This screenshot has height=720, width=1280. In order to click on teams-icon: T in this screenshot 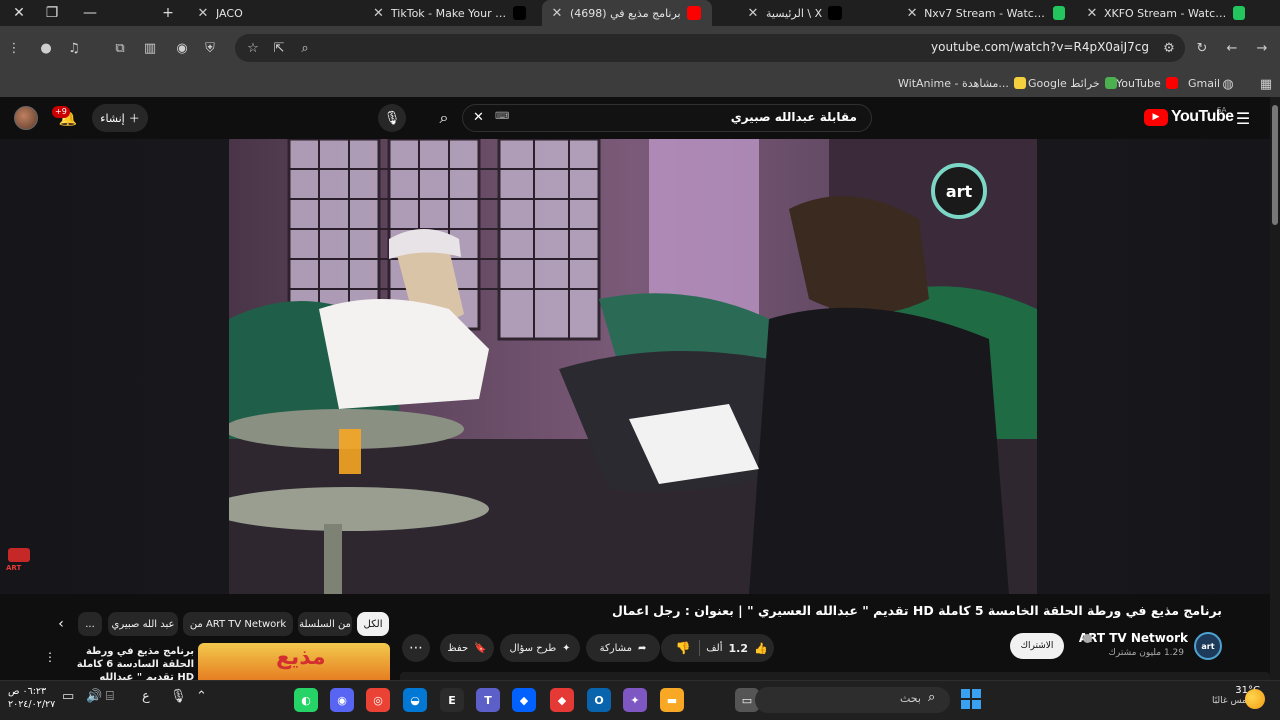, I will do `click(488, 700)`.